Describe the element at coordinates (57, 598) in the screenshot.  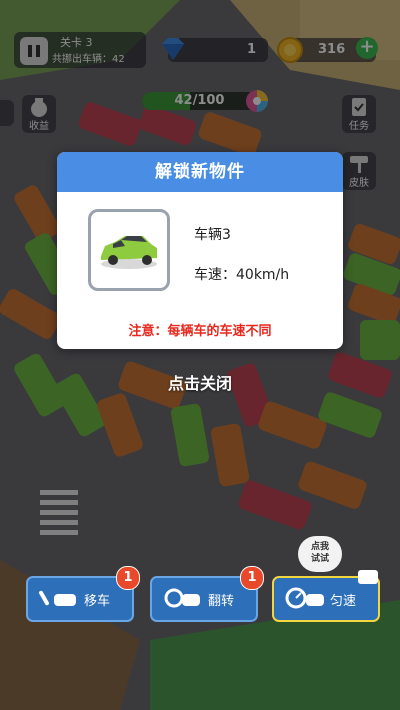
I see `wrench-car-icon` at that location.